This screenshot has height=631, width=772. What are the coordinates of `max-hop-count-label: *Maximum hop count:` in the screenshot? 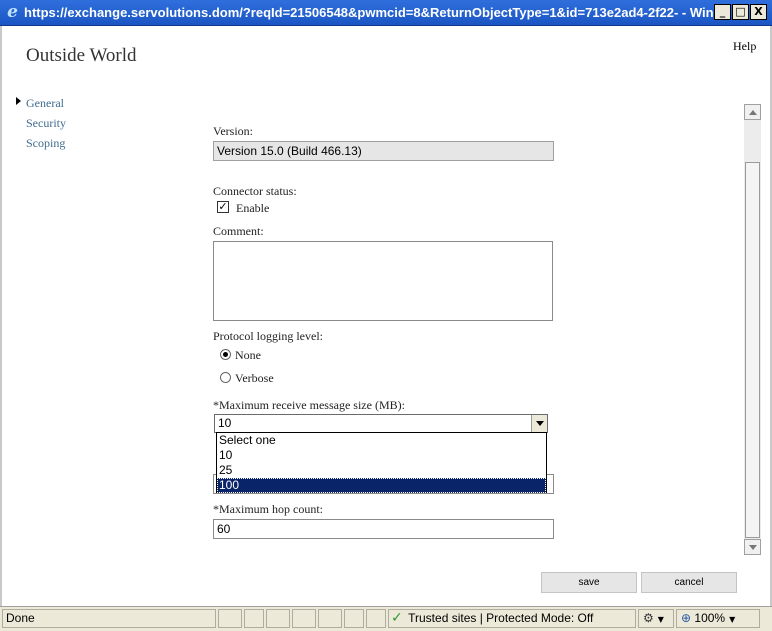 It's located at (268, 509).